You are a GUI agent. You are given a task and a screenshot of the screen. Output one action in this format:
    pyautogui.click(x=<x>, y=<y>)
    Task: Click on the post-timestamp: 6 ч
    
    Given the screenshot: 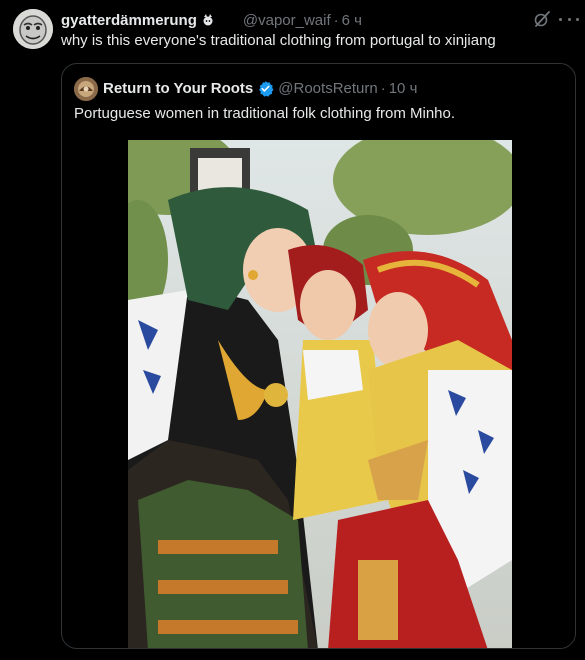 What is the action you would take?
    pyautogui.click(x=352, y=20)
    